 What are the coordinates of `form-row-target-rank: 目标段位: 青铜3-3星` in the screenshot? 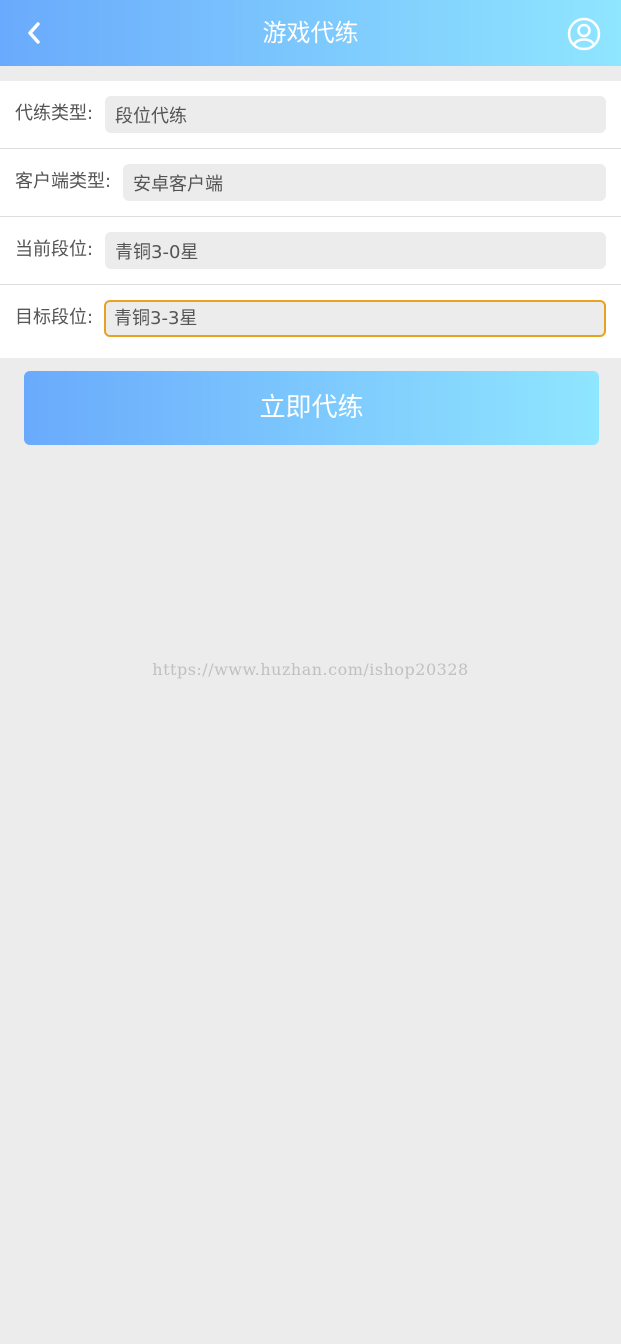 It's located at (310, 321).